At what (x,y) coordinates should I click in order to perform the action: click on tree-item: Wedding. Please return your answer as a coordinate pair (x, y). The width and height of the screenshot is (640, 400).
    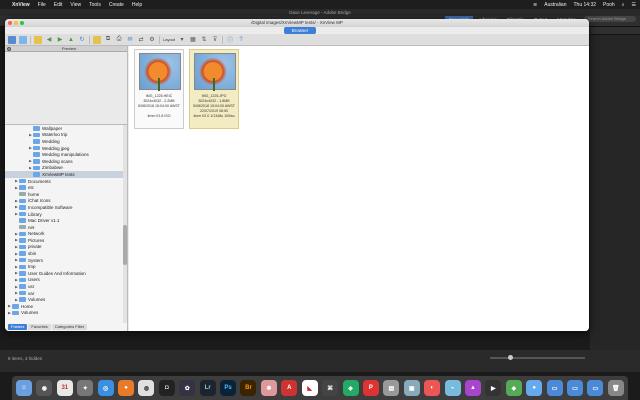
    Looking at the image, I should click on (66, 141).